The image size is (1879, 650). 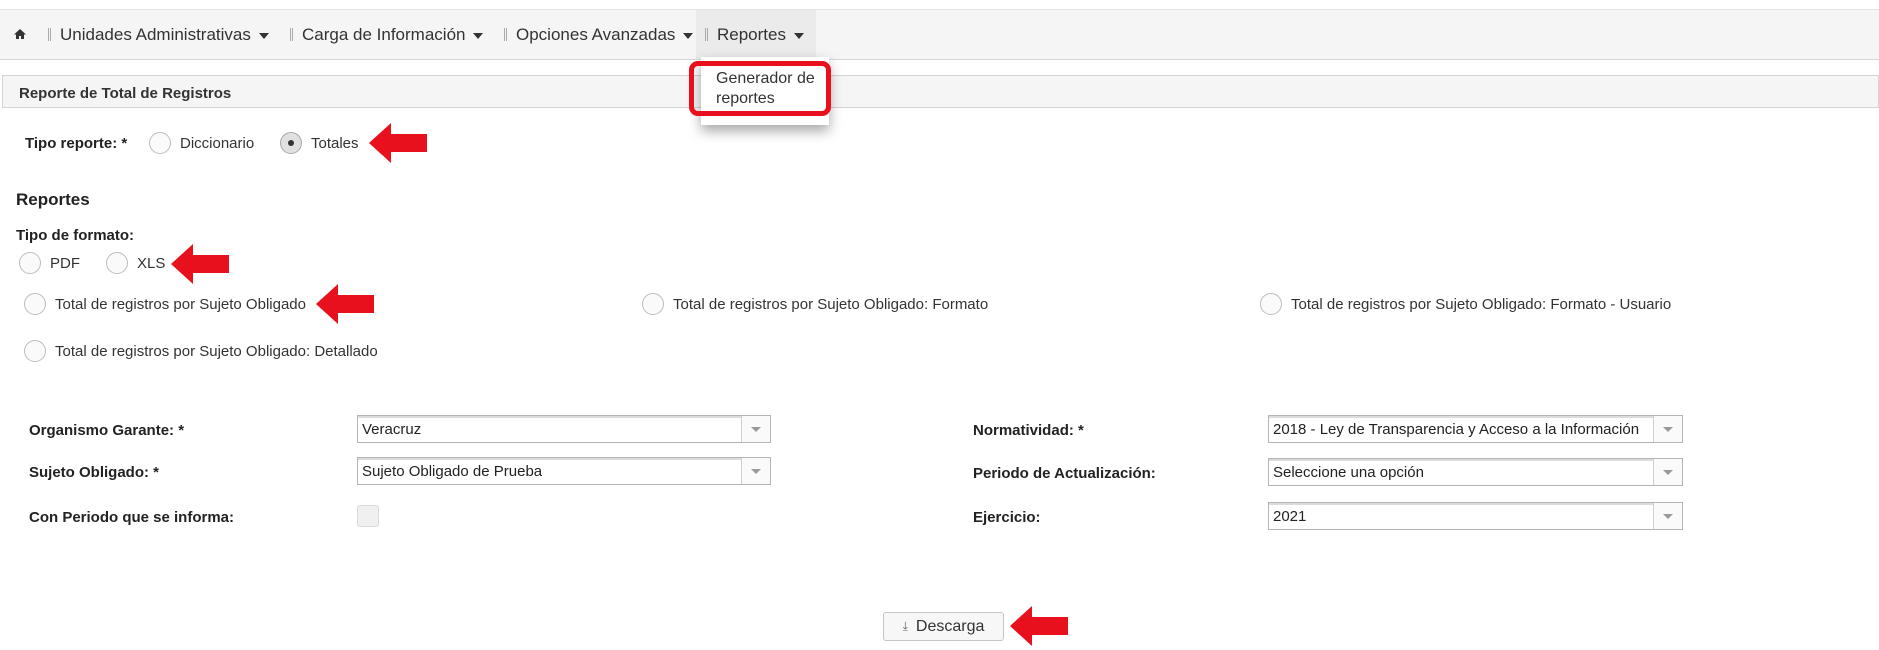 What do you see at coordinates (653, 304) in the screenshot?
I see `radio-report-formato` at bounding box center [653, 304].